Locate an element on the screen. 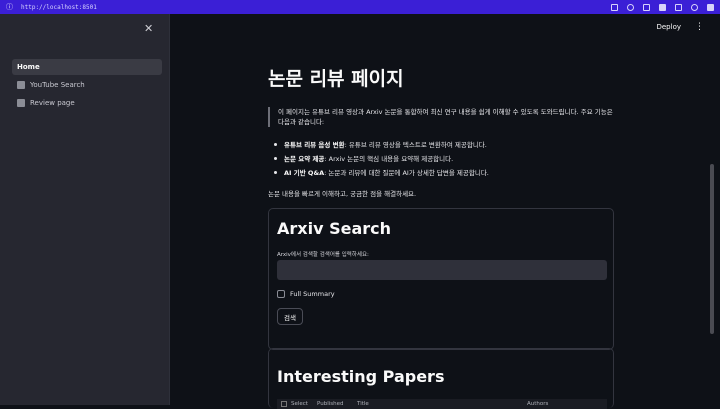  close-icon: ✕ is located at coordinates (148, 28).